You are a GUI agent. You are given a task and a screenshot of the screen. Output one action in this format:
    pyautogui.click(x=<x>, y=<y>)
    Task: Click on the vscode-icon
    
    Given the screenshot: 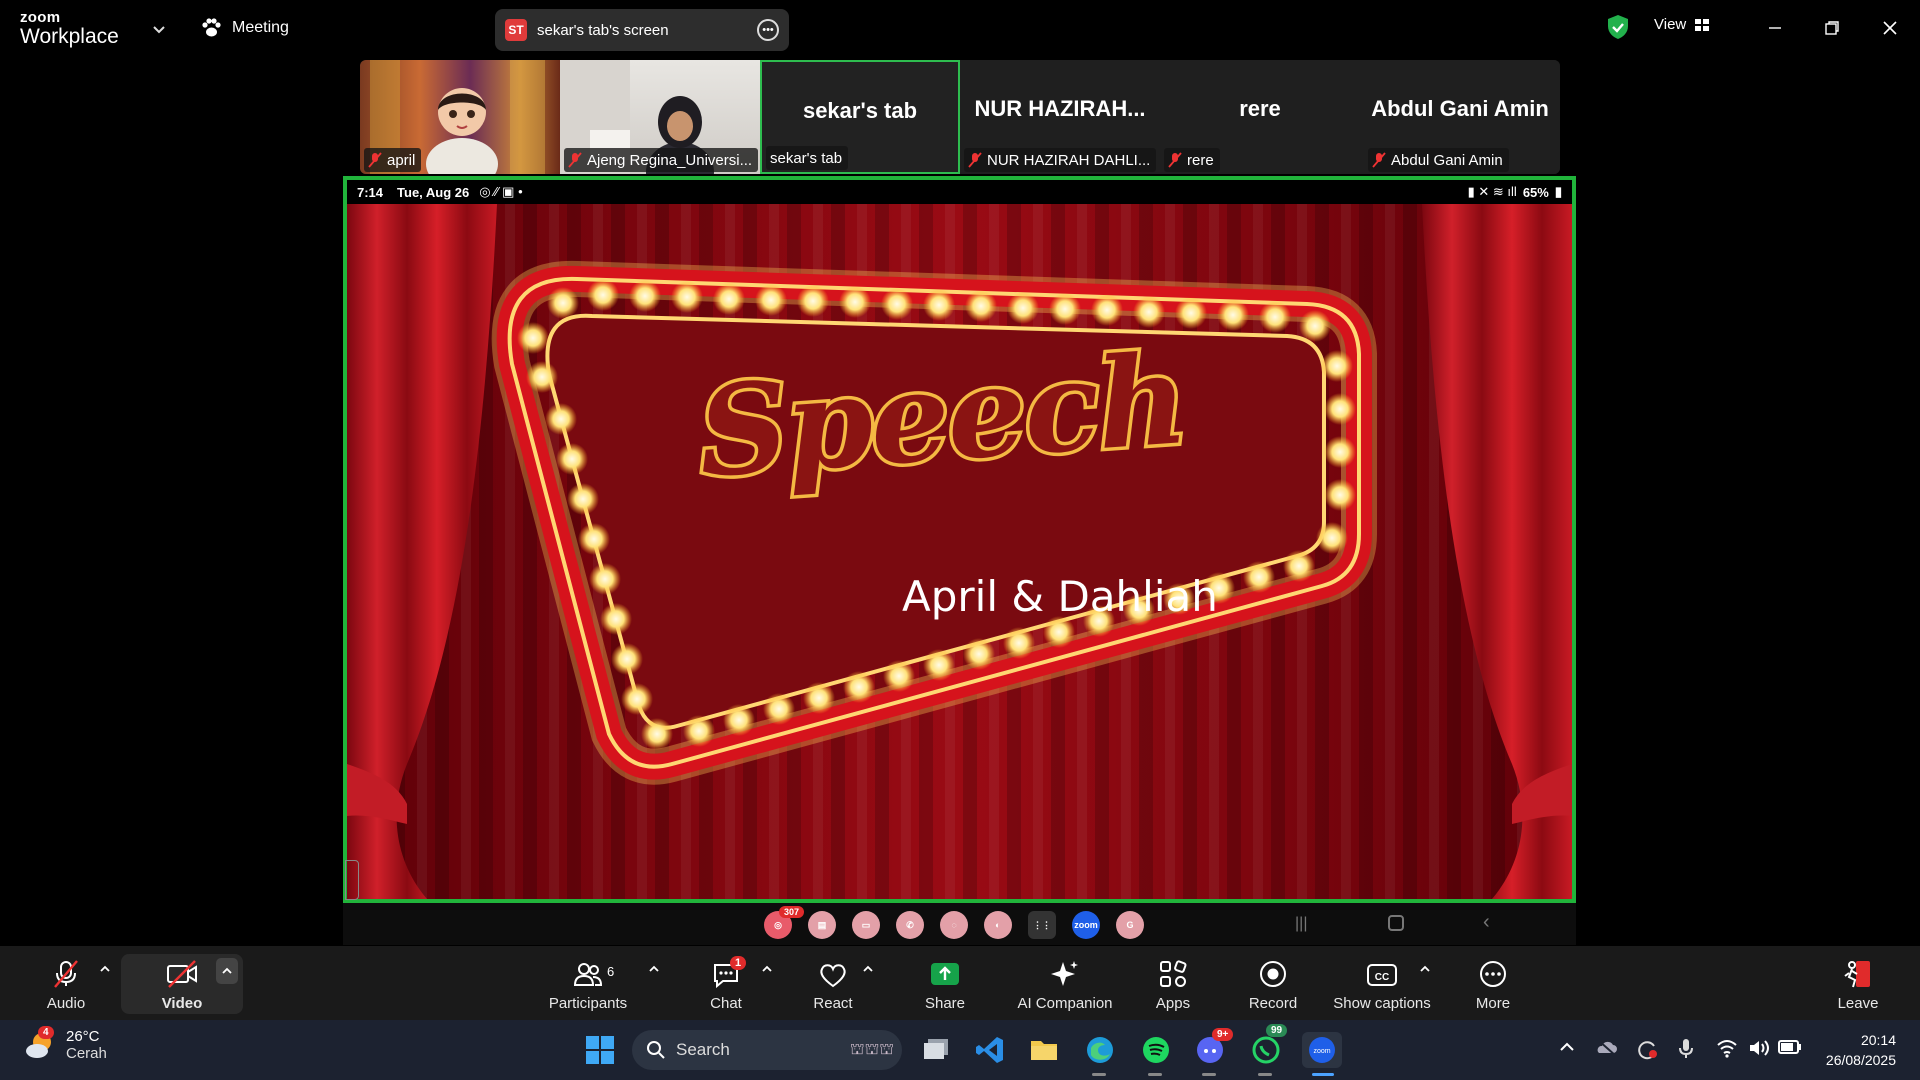 What is the action you would take?
    pyautogui.click(x=990, y=1050)
    